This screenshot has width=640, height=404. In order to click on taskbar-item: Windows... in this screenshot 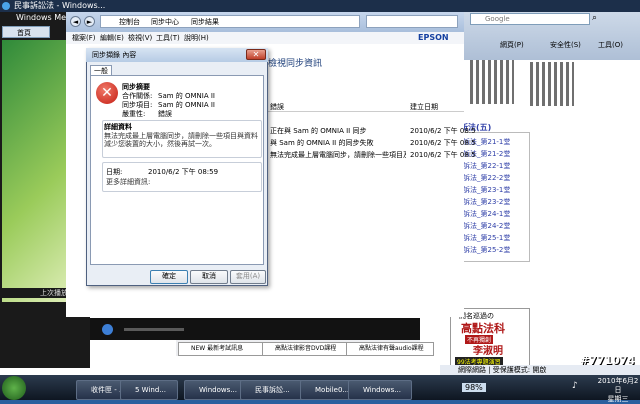, I will do `click(380, 390)`.